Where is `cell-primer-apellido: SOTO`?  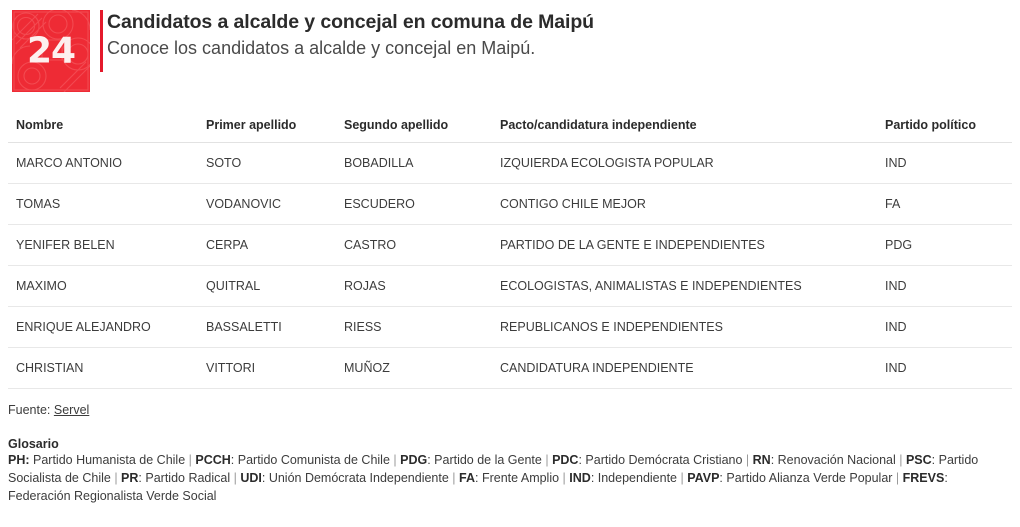 cell-primer-apellido: SOTO is located at coordinates (267, 163).